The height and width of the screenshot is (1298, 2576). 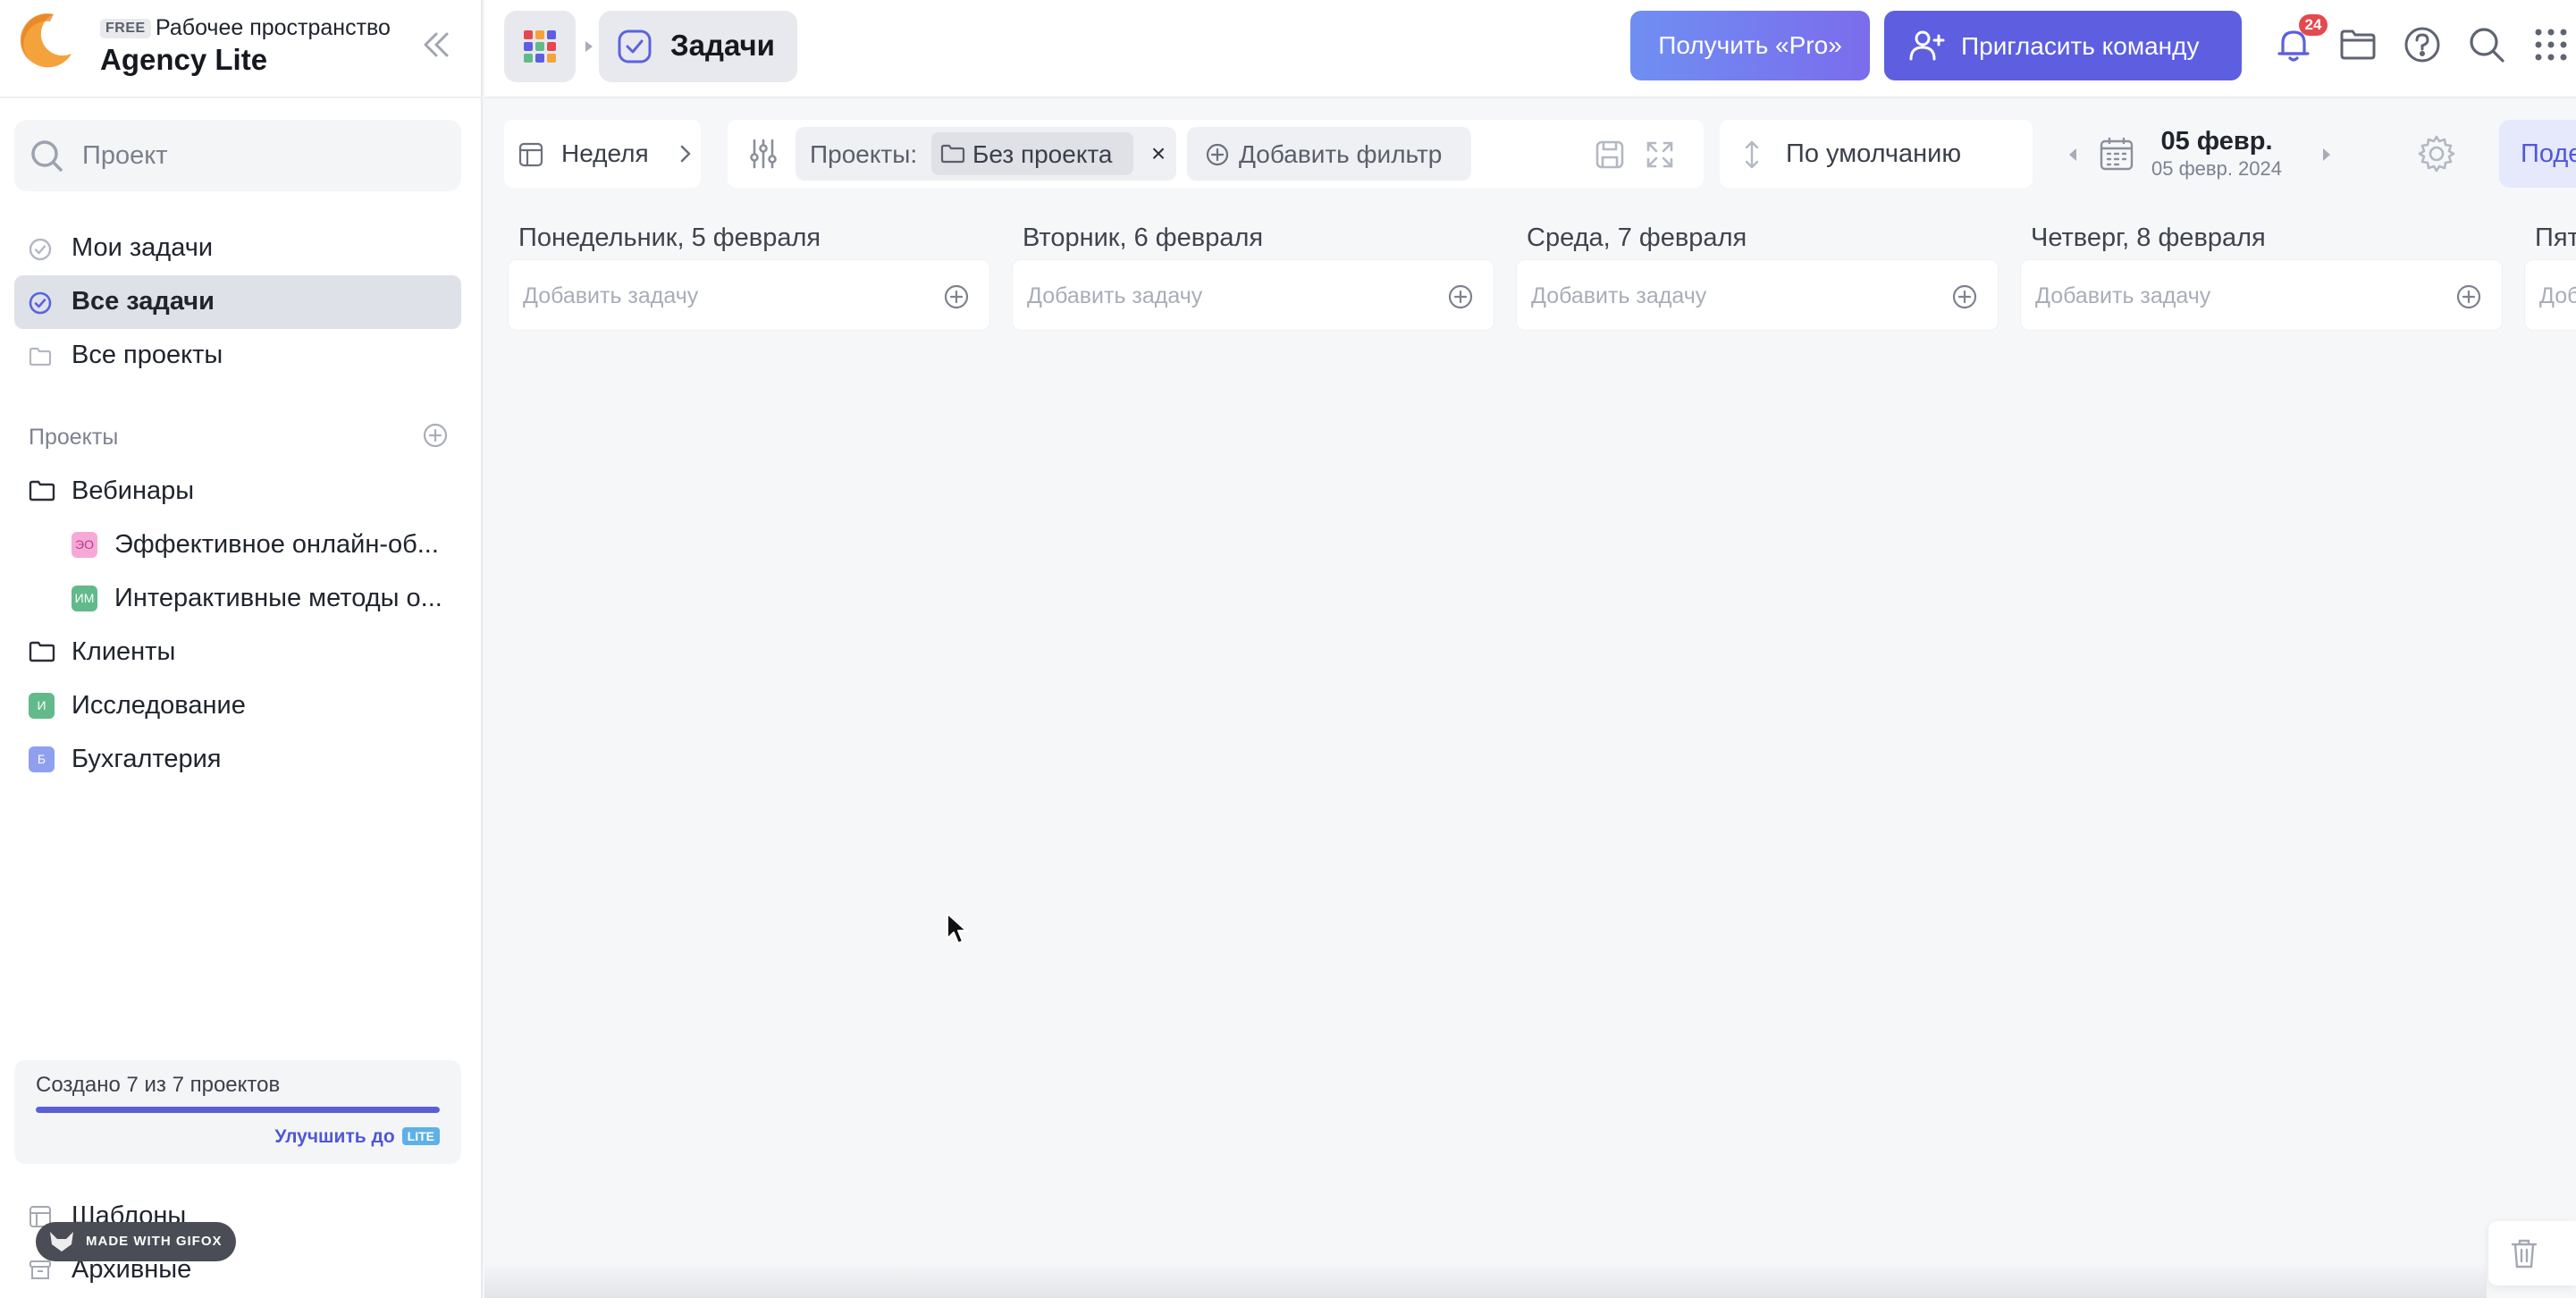 What do you see at coordinates (126, 28) in the screenshot?
I see `plan-badge: FREE` at bounding box center [126, 28].